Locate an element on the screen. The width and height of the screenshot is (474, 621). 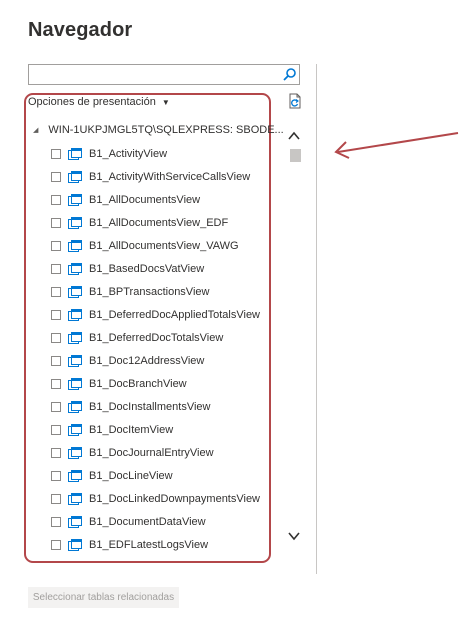
tree-item: B1_DocLinkedDownpaymentsView is located at coordinates (167, 498).